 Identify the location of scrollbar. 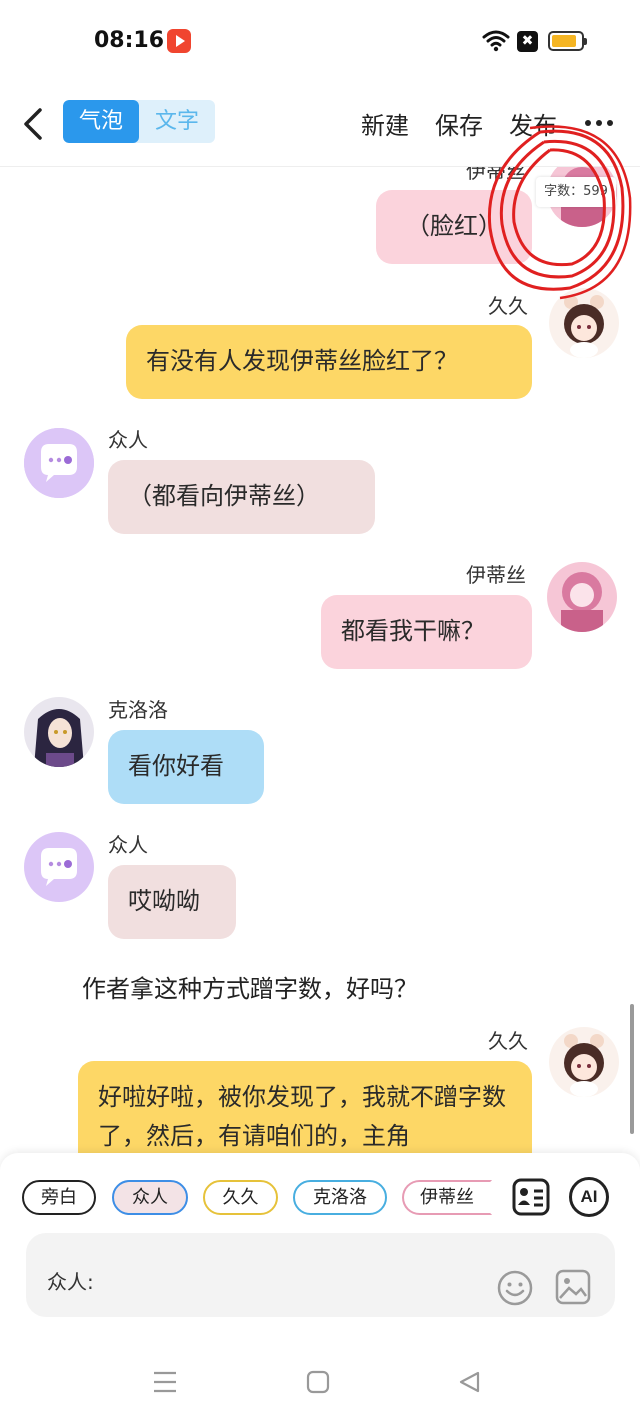
(632, 1069).